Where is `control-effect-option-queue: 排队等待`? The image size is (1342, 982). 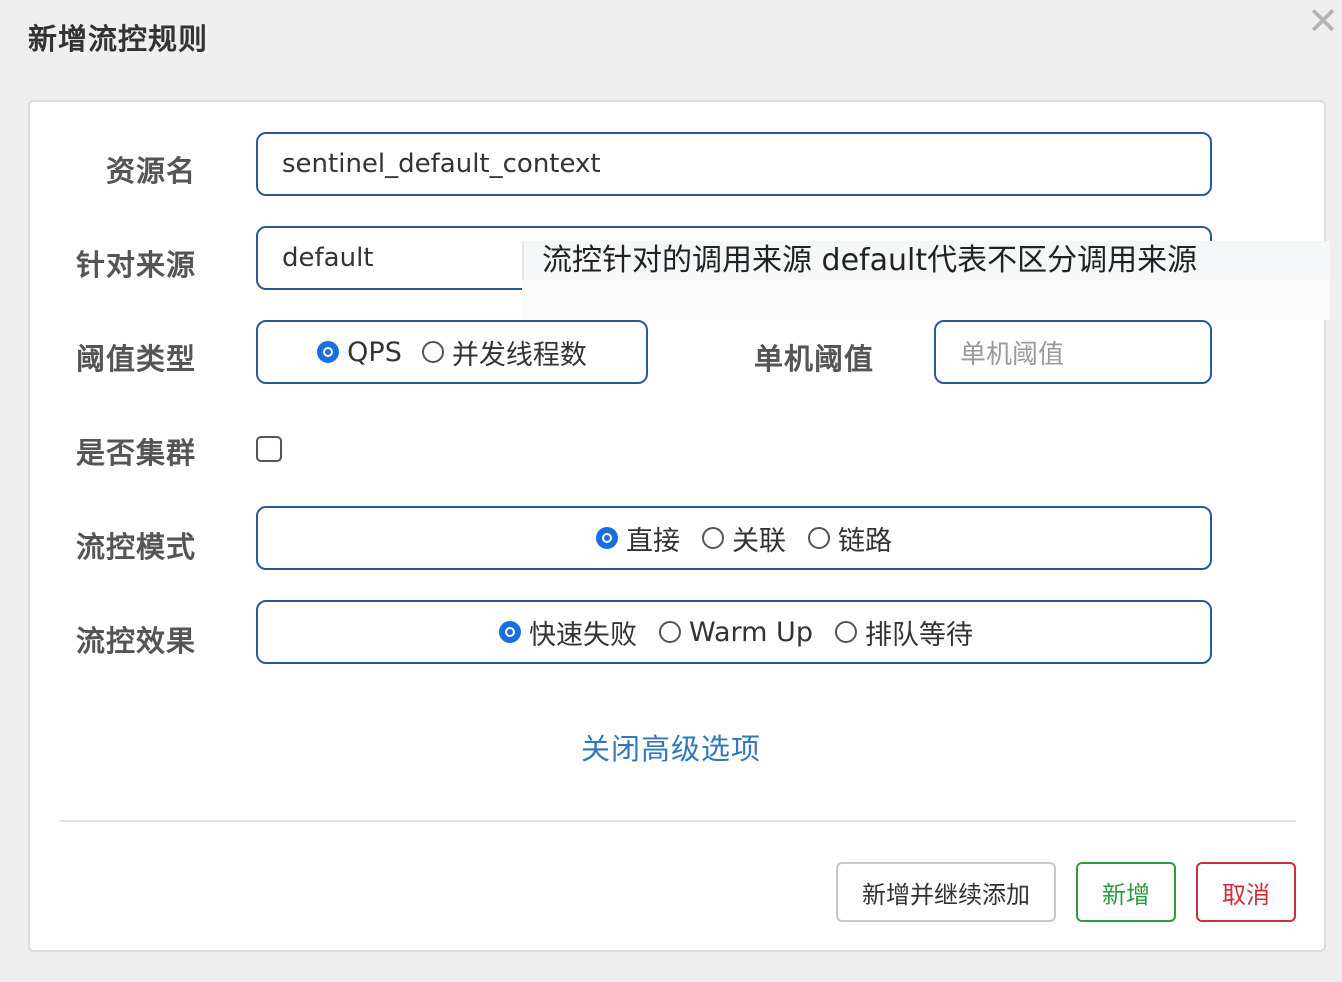 control-effect-option-queue: 排队等待 is located at coordinates (903, 632).